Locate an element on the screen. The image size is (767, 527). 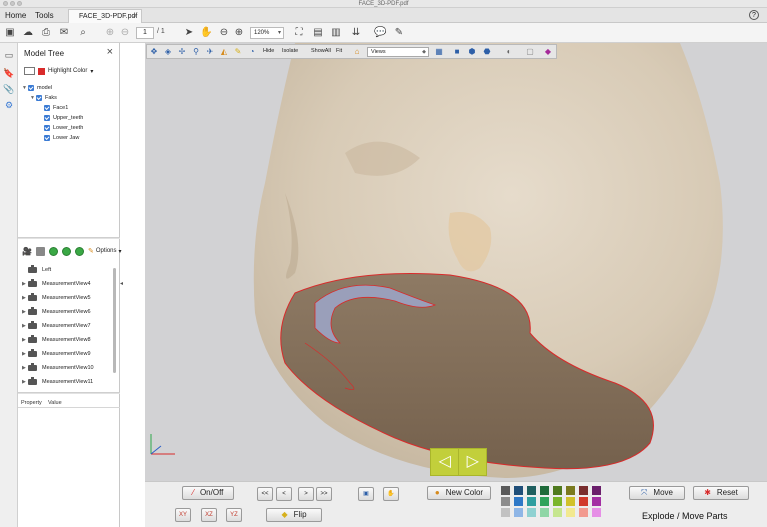
close-tab-icon: × is located at coordinates (135, 16).